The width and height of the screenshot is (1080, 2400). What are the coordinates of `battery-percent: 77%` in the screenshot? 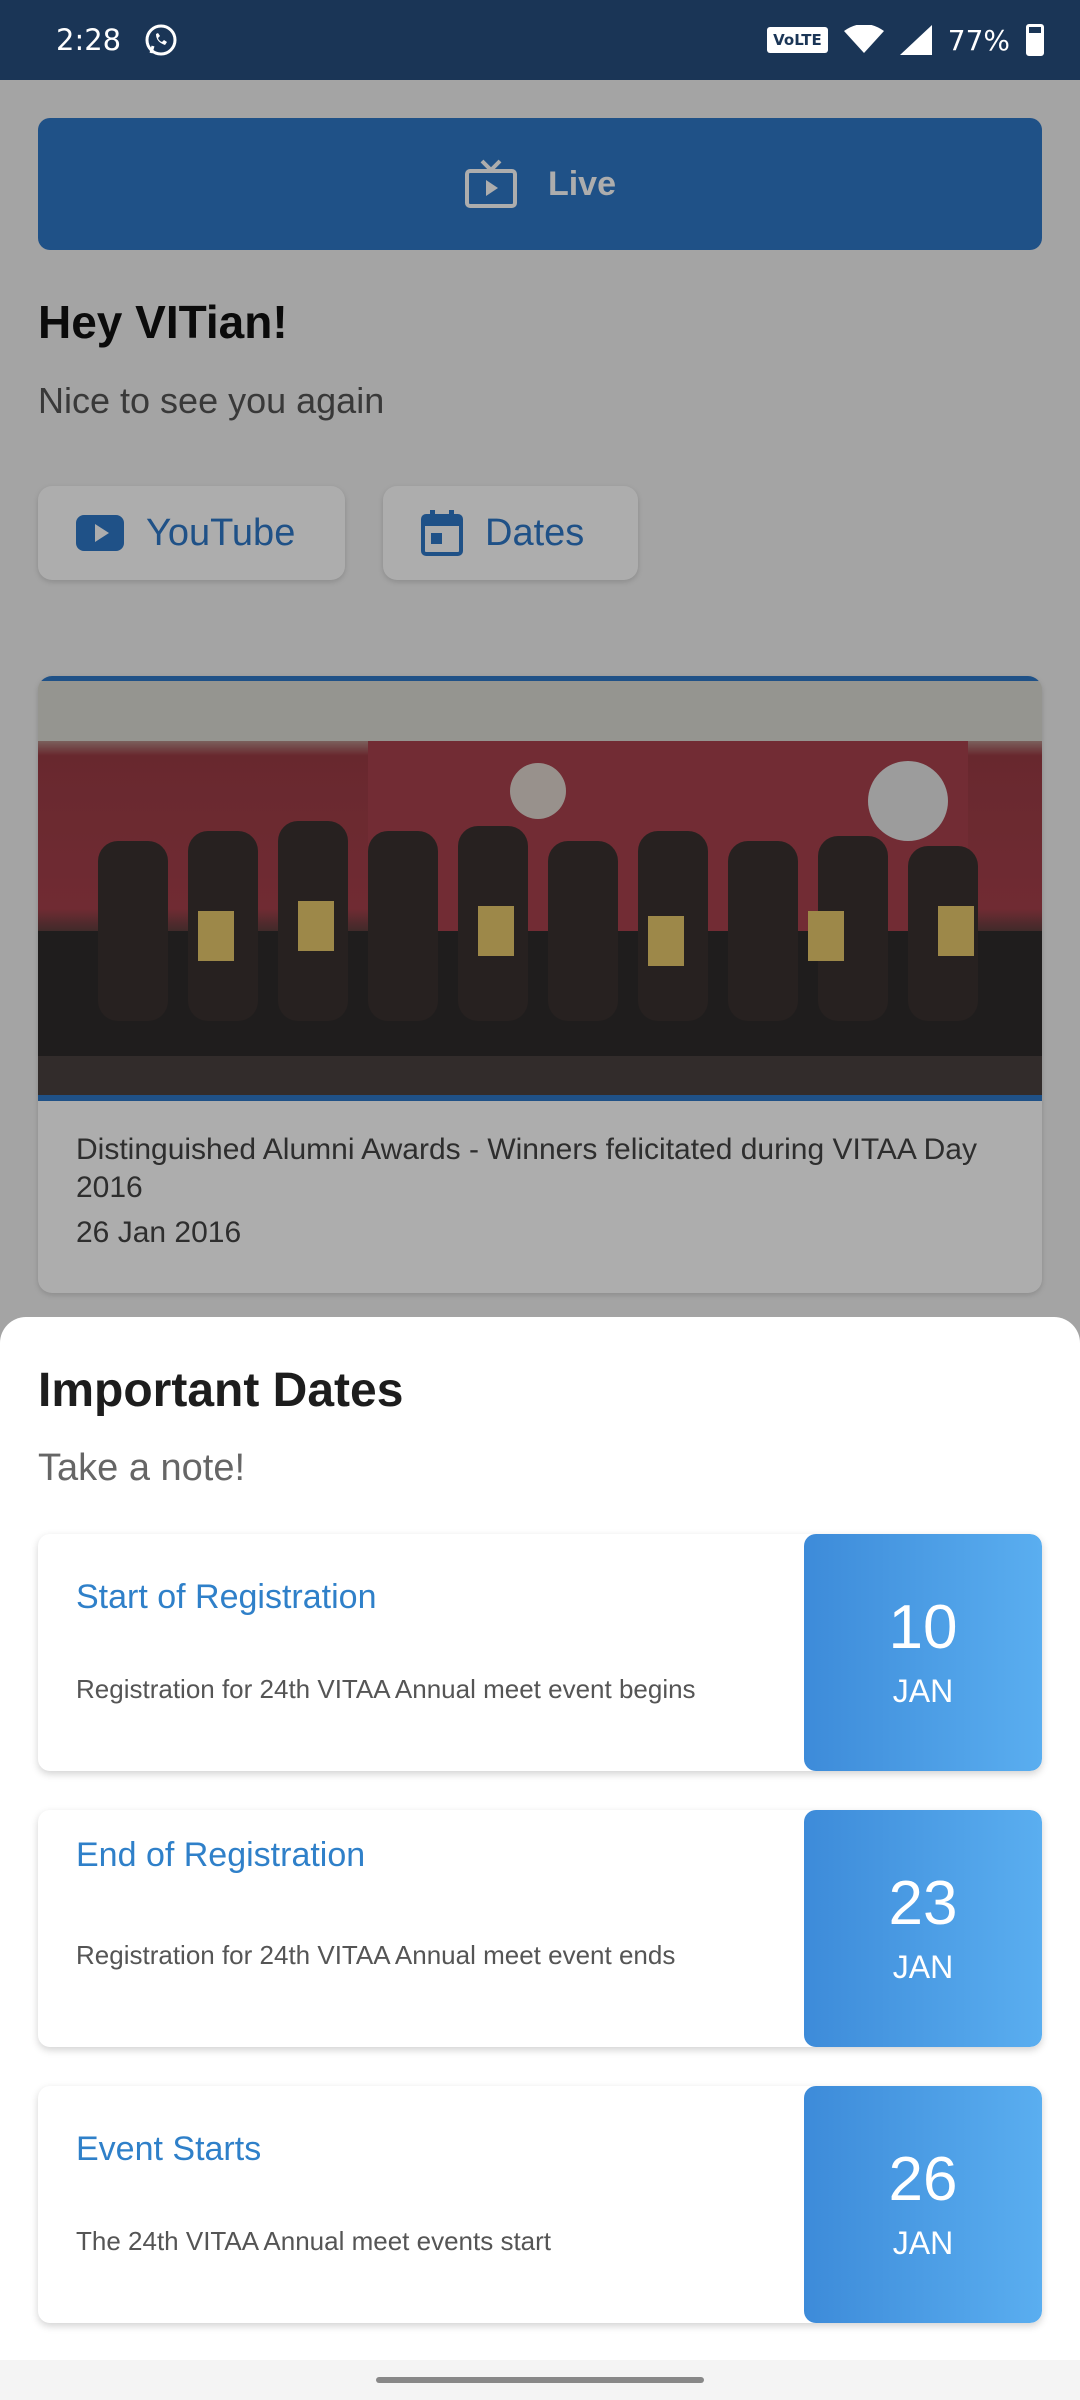 It's located at (978, 40).